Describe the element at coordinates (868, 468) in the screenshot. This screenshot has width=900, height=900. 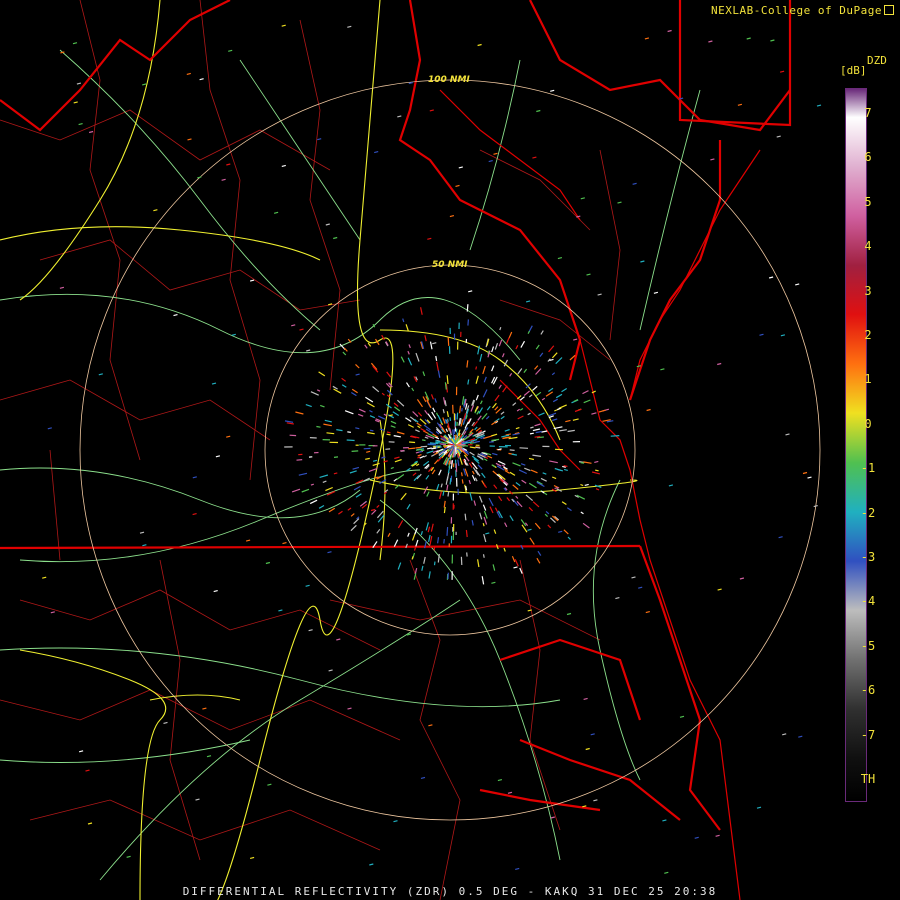
I see `colorbar-tick: -1` at that location.